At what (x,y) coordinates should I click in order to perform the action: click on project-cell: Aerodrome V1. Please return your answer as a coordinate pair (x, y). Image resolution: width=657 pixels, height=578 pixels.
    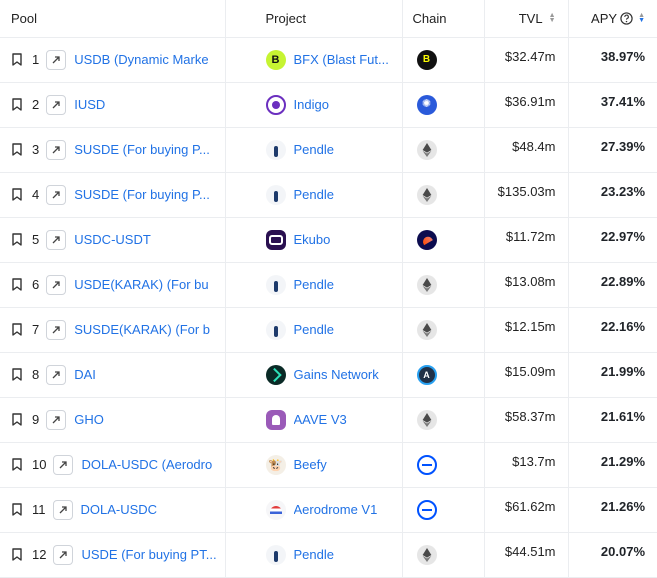
    Looking at the image, I should click on (314, 510).